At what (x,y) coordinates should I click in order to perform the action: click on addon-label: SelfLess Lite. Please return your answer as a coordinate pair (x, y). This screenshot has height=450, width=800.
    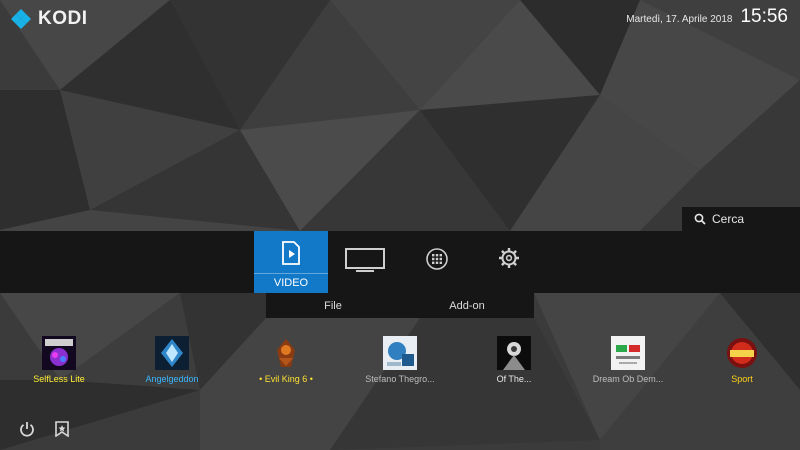
    Looking at the image, I should click on (59, 379).